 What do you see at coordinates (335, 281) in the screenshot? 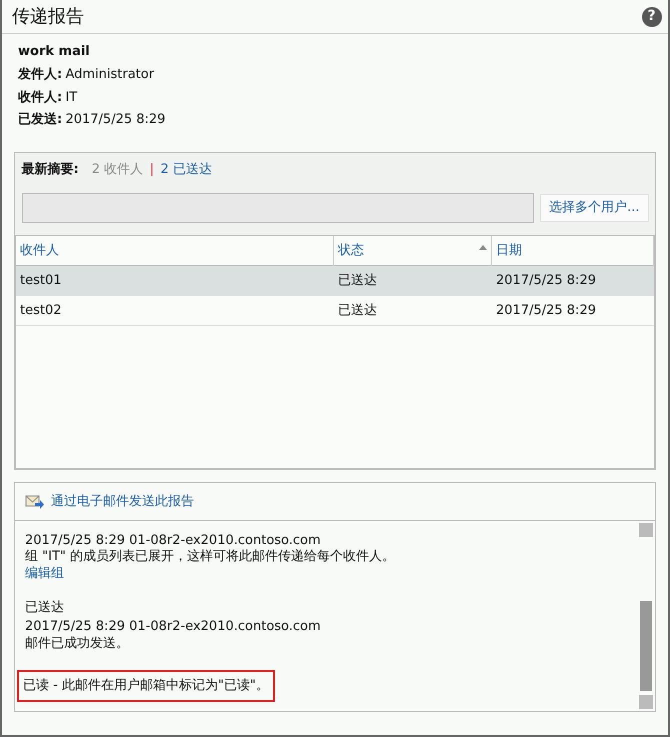
I see `table-row: test01 已送达 2017/5/25 8:29` at bounding box center [335, 281].